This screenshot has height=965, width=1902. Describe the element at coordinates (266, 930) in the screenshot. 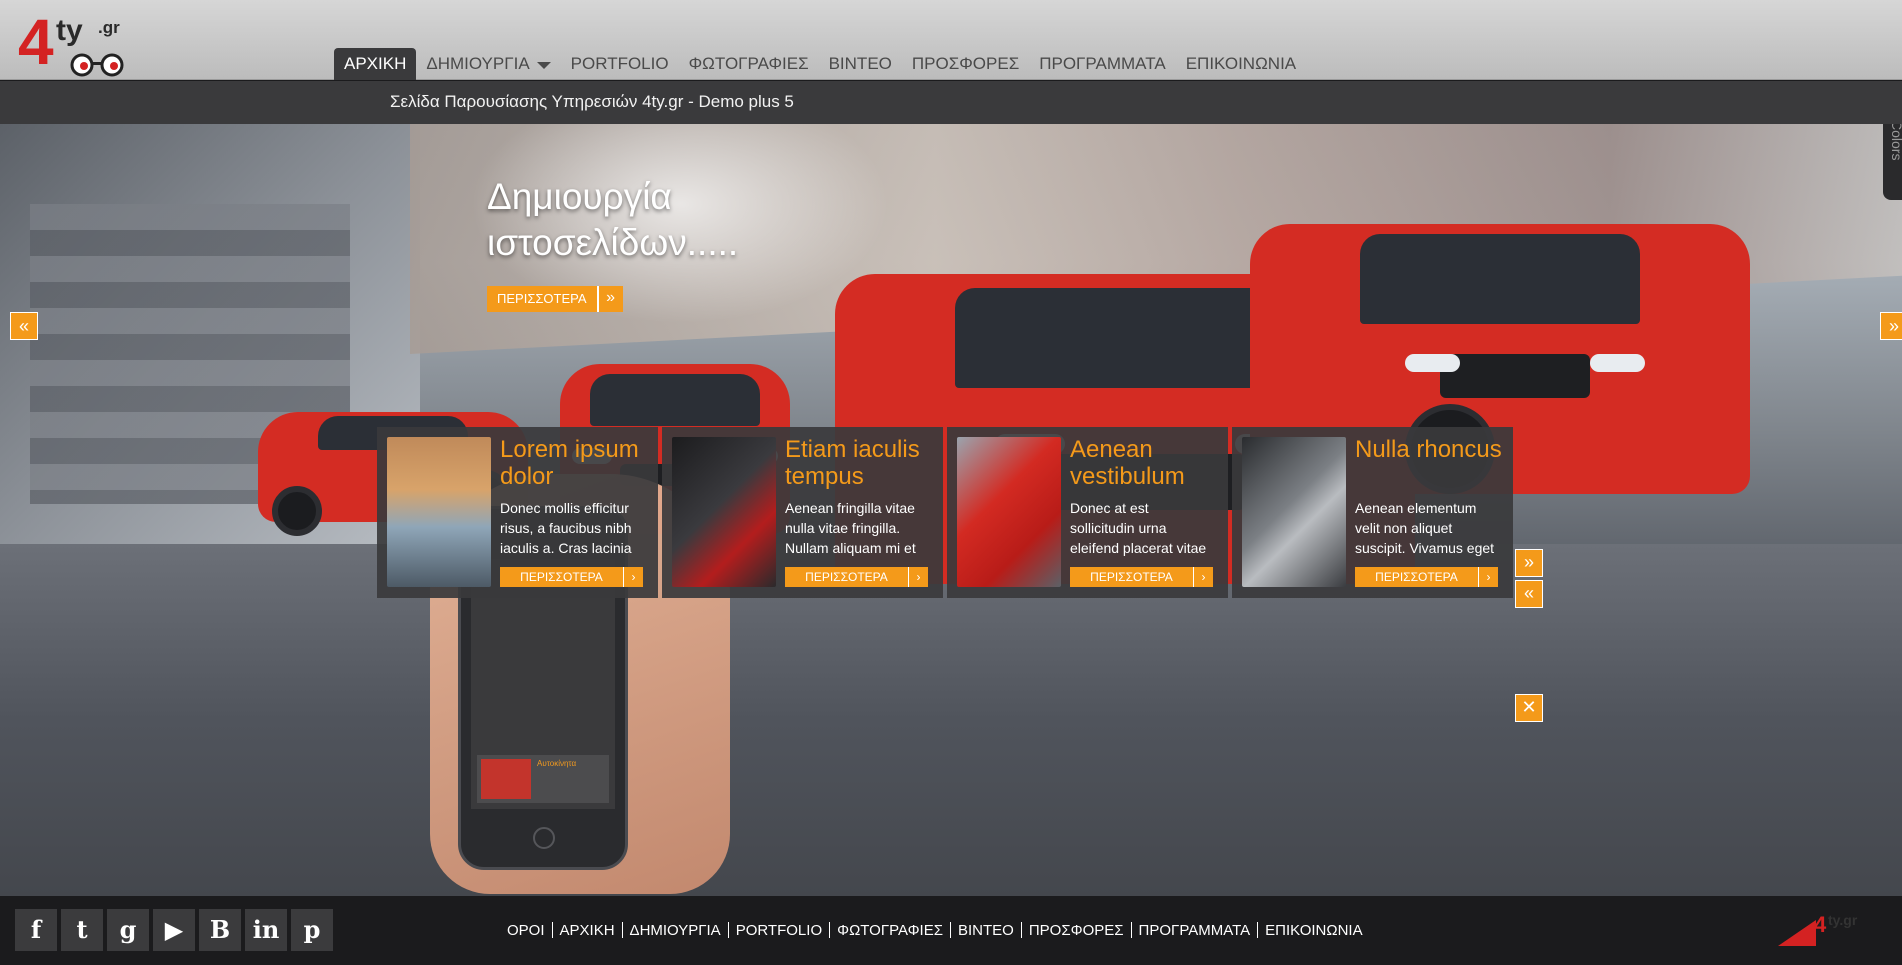

I see `linkedin-icon: in` at that location.